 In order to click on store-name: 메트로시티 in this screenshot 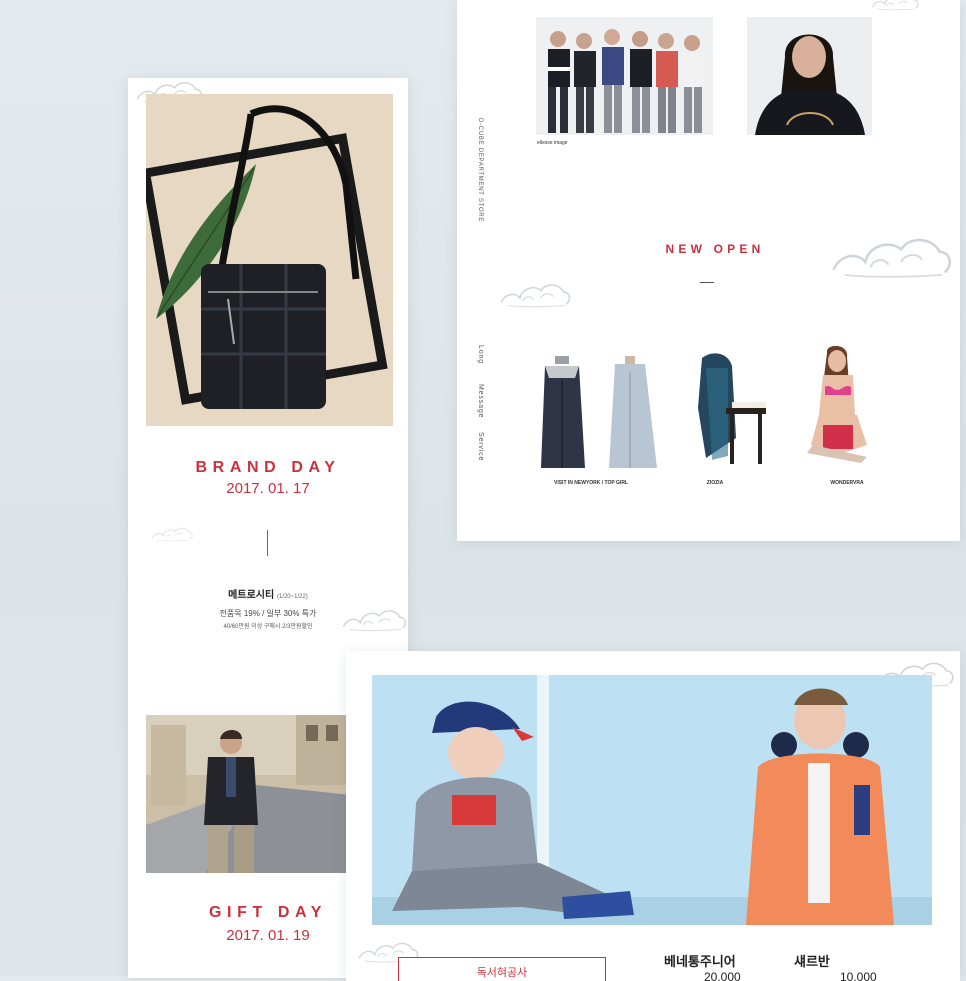, I will do `click(251, 595)`.